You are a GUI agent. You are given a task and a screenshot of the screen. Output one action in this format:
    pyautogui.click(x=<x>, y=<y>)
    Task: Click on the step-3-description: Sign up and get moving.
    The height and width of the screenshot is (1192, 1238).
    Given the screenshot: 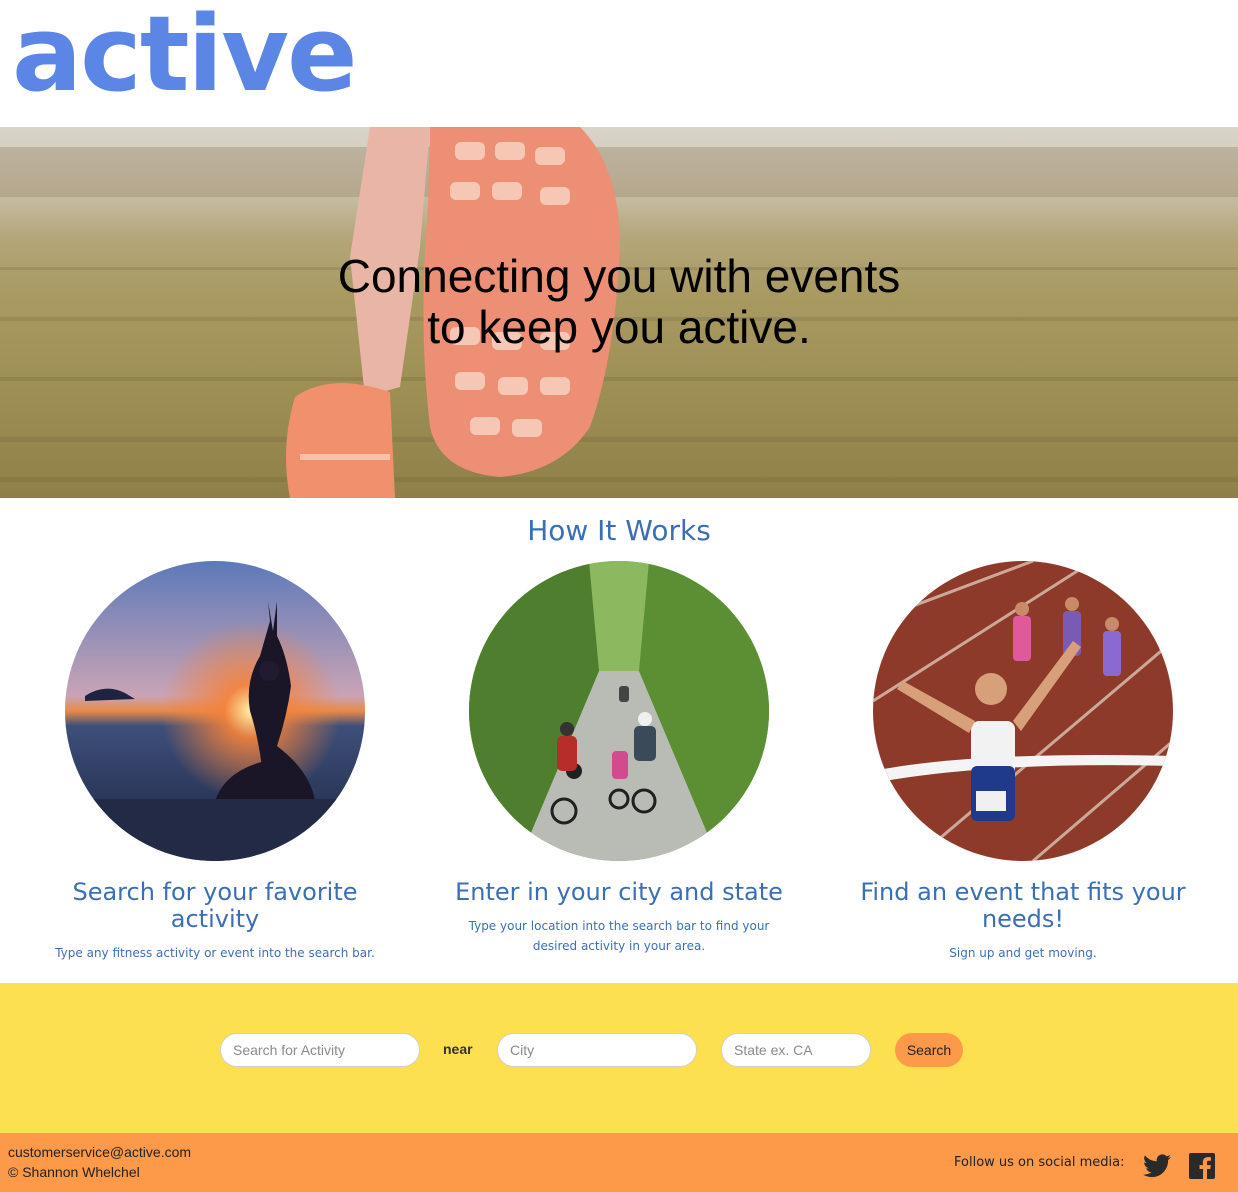 What is the action you would take?
    pyautogui.click(x=1023, y=953)
    